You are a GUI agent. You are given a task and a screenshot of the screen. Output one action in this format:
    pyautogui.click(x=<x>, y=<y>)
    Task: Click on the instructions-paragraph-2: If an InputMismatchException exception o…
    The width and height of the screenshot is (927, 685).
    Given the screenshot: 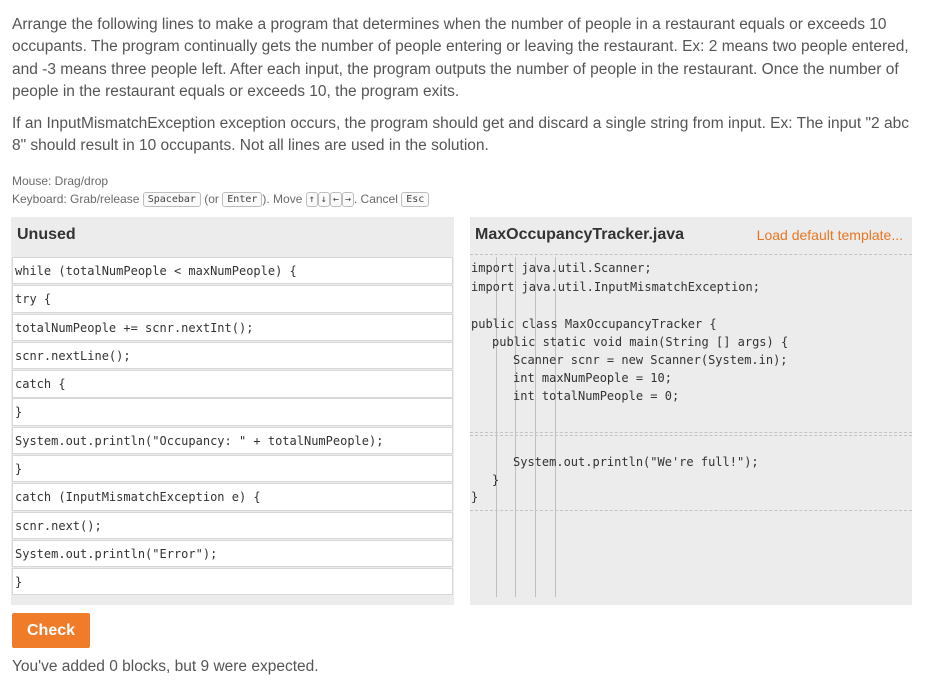 What is the action you would take?
    pyautogui.click(x=460, y=135)
    